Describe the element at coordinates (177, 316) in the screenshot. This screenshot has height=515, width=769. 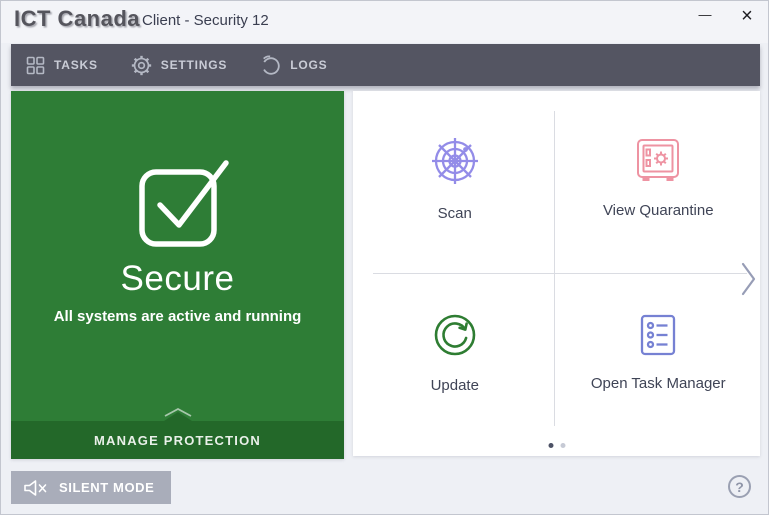
I see `security-state-message: All systems are active and running` at that location.